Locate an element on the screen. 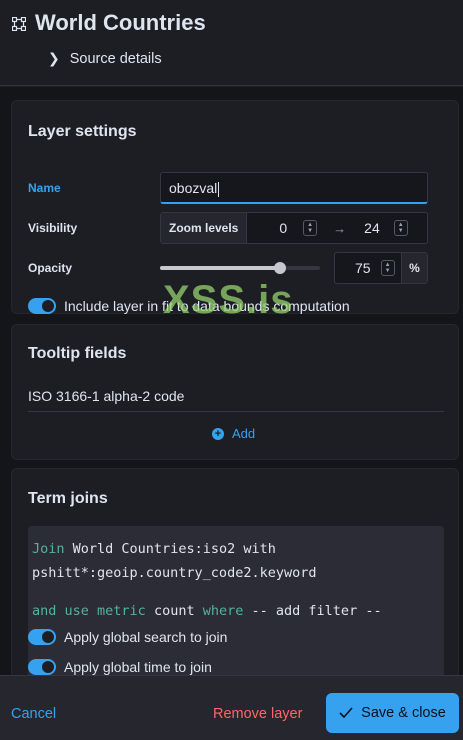 Image resolution: width=463 pixels, height=740 pixels. source-details-toggle: ❯ Source details is located at coordinates (105, 58).